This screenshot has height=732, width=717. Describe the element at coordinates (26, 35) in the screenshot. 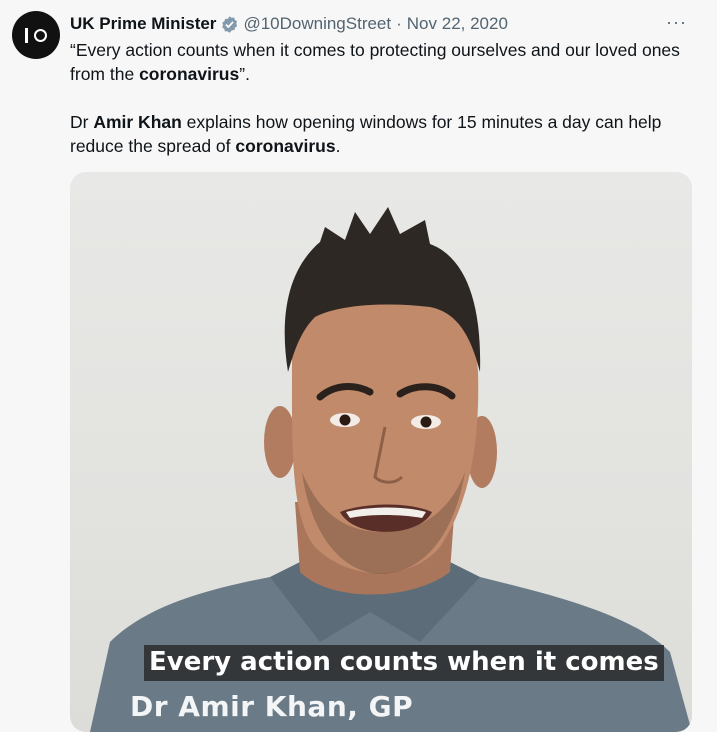

I see `number-10-logo-icon` at that location.